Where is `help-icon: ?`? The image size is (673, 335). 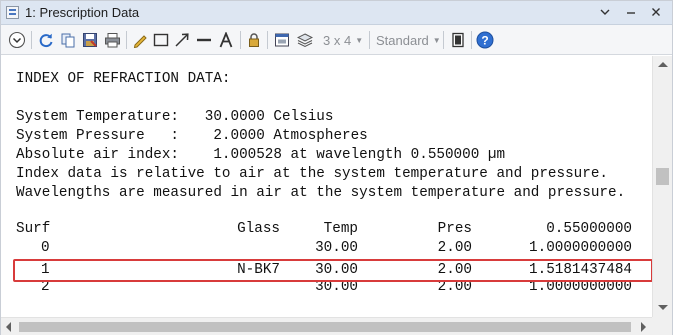
help-icon: ? is located at coordinates (485, 40).